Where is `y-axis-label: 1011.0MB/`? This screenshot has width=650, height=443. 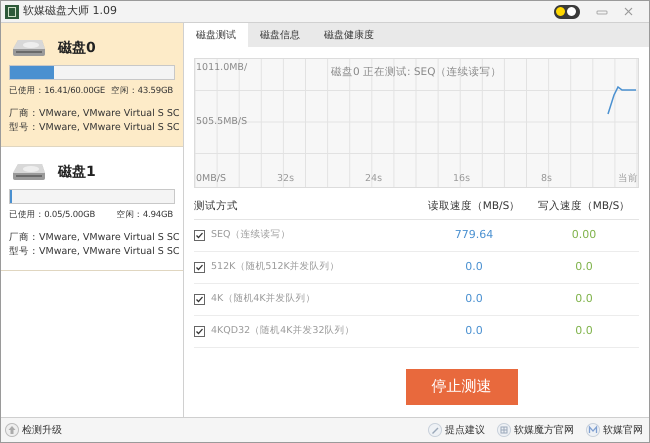 y-axis-label: 1011.0MB/ is located at coordinates (222, 68).